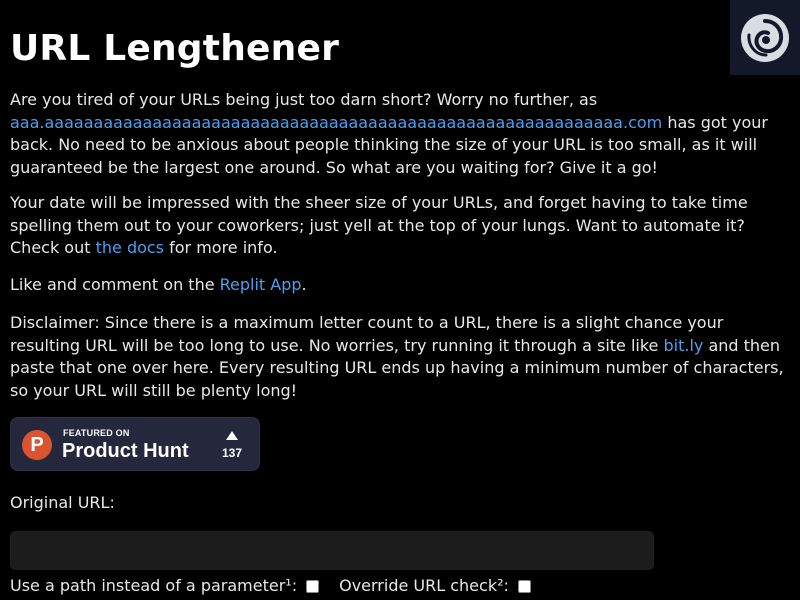 The image size is (800, 600). Describe the element at coordinates (125, 451) in the screenshot. I see `product-hunt-name: Product Hunt` at that location.